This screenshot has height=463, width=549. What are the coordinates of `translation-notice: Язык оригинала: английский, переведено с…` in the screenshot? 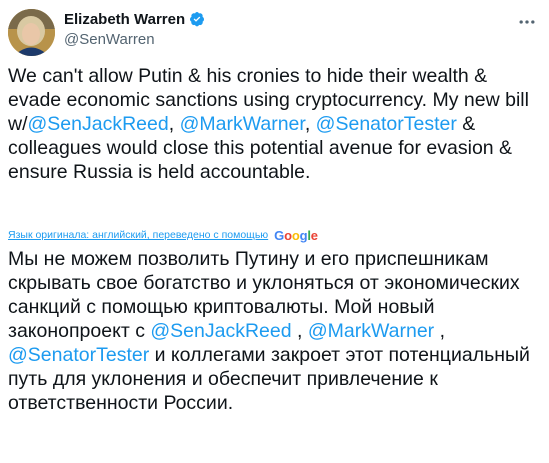 It's located at (163, 235).